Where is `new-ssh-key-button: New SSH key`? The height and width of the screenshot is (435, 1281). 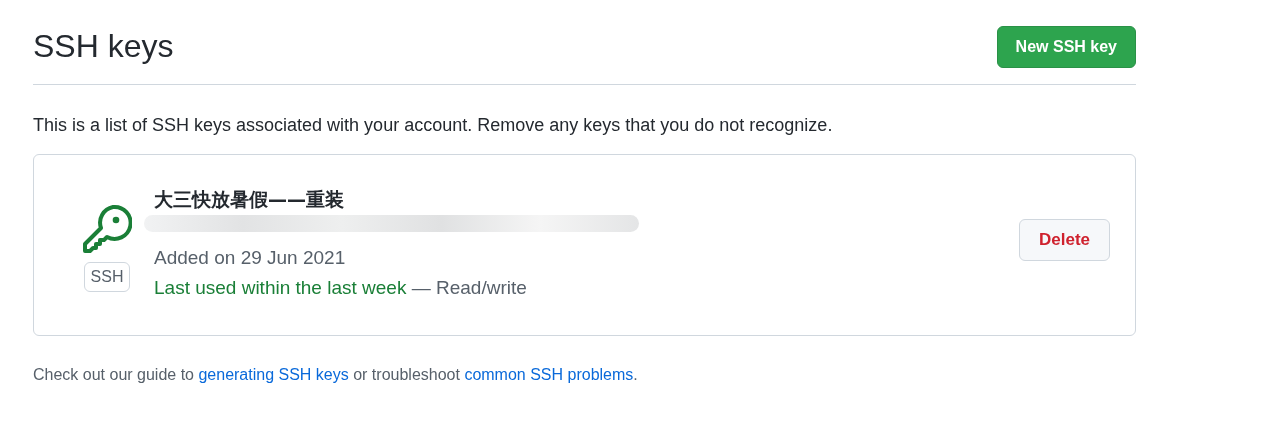
new-ssh-key-button: New SSH key is located at coordinates (1066, 47).